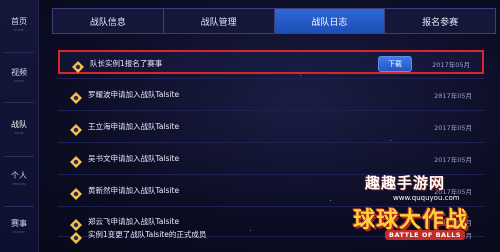 The height and width of the screenshot is (252, 500). What do you see at coordinates (440, 21) in the screenshot?
I see `tab-signup: 报名参赛` at bounding box center [440, 21].